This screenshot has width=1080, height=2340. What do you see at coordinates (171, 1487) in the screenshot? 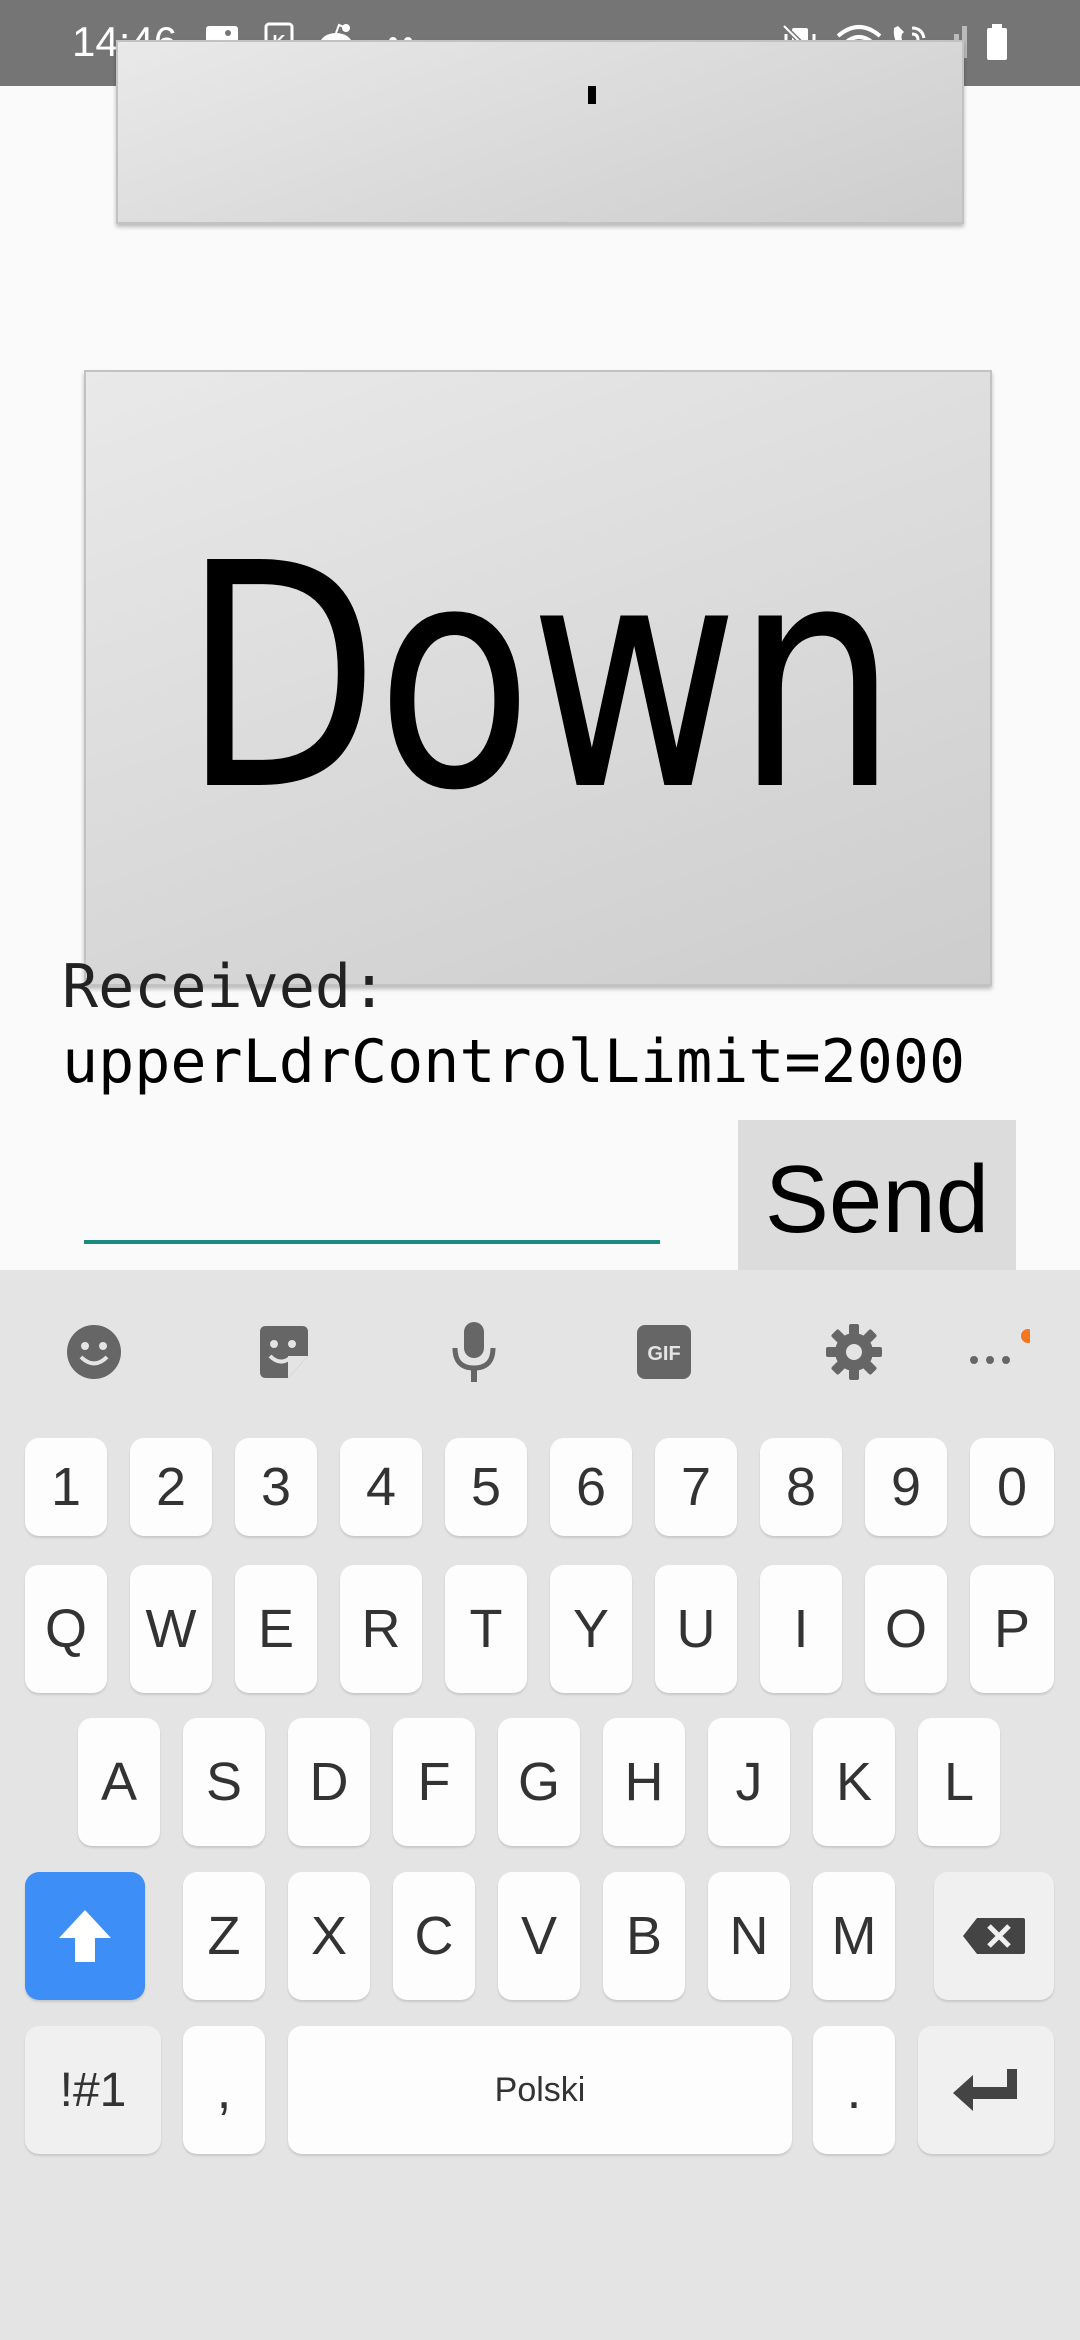
I see `key-2: 2` at bounding box center [171, 1487].